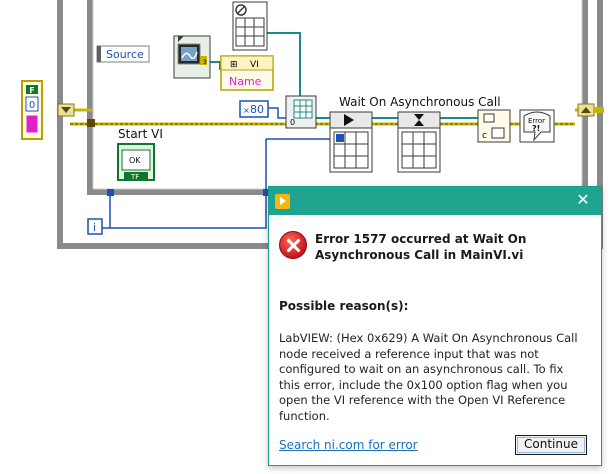 This screenshot has height=474, width=612. I want to click on error-handler-glyph-2: ?!, so click(536, 128).